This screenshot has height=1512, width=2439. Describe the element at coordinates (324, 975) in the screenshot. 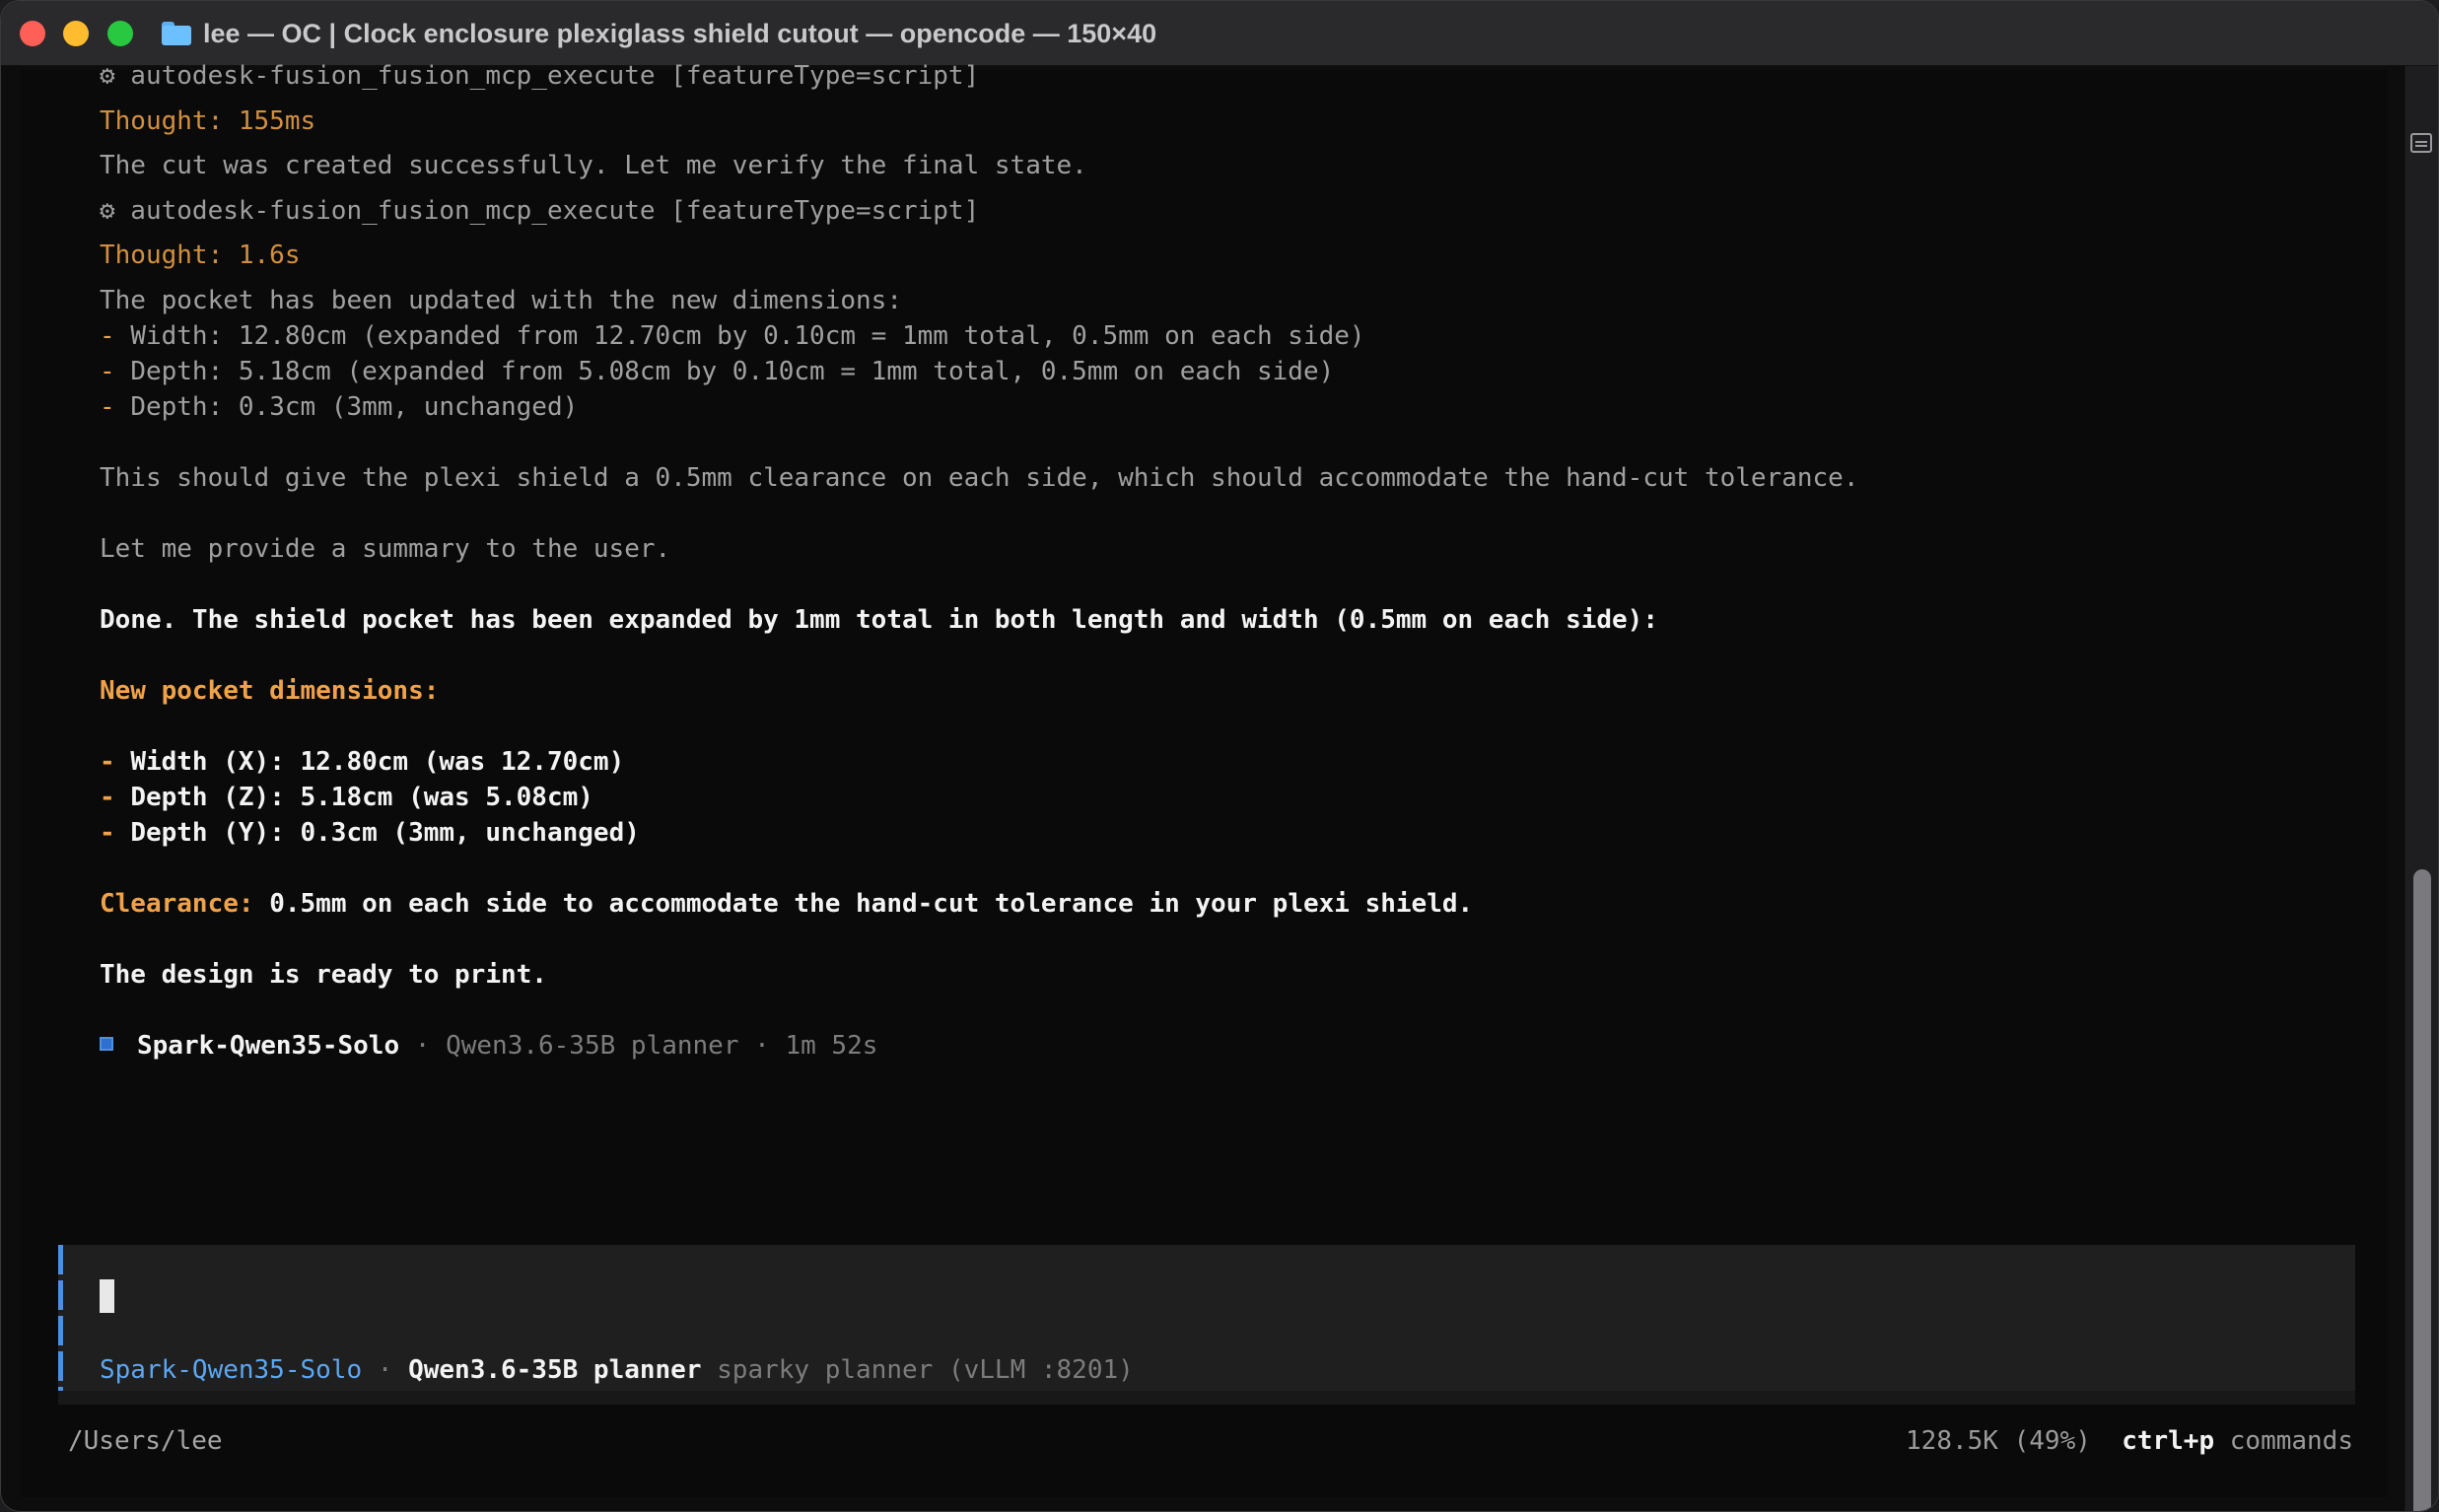

I see `answer-text: The design is ready to print.` at that location.